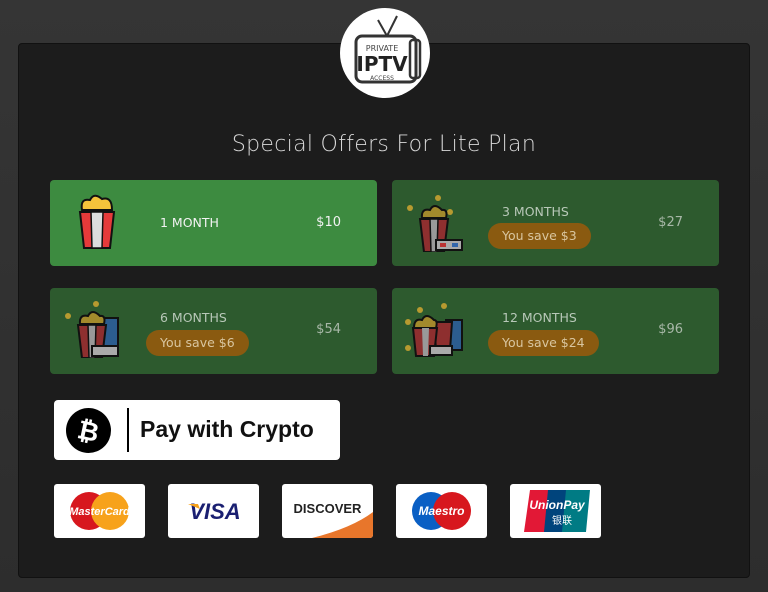 The height and width of the screenshot is (592, 768). I want to click on svg-text: VISA, so click(214, 511).